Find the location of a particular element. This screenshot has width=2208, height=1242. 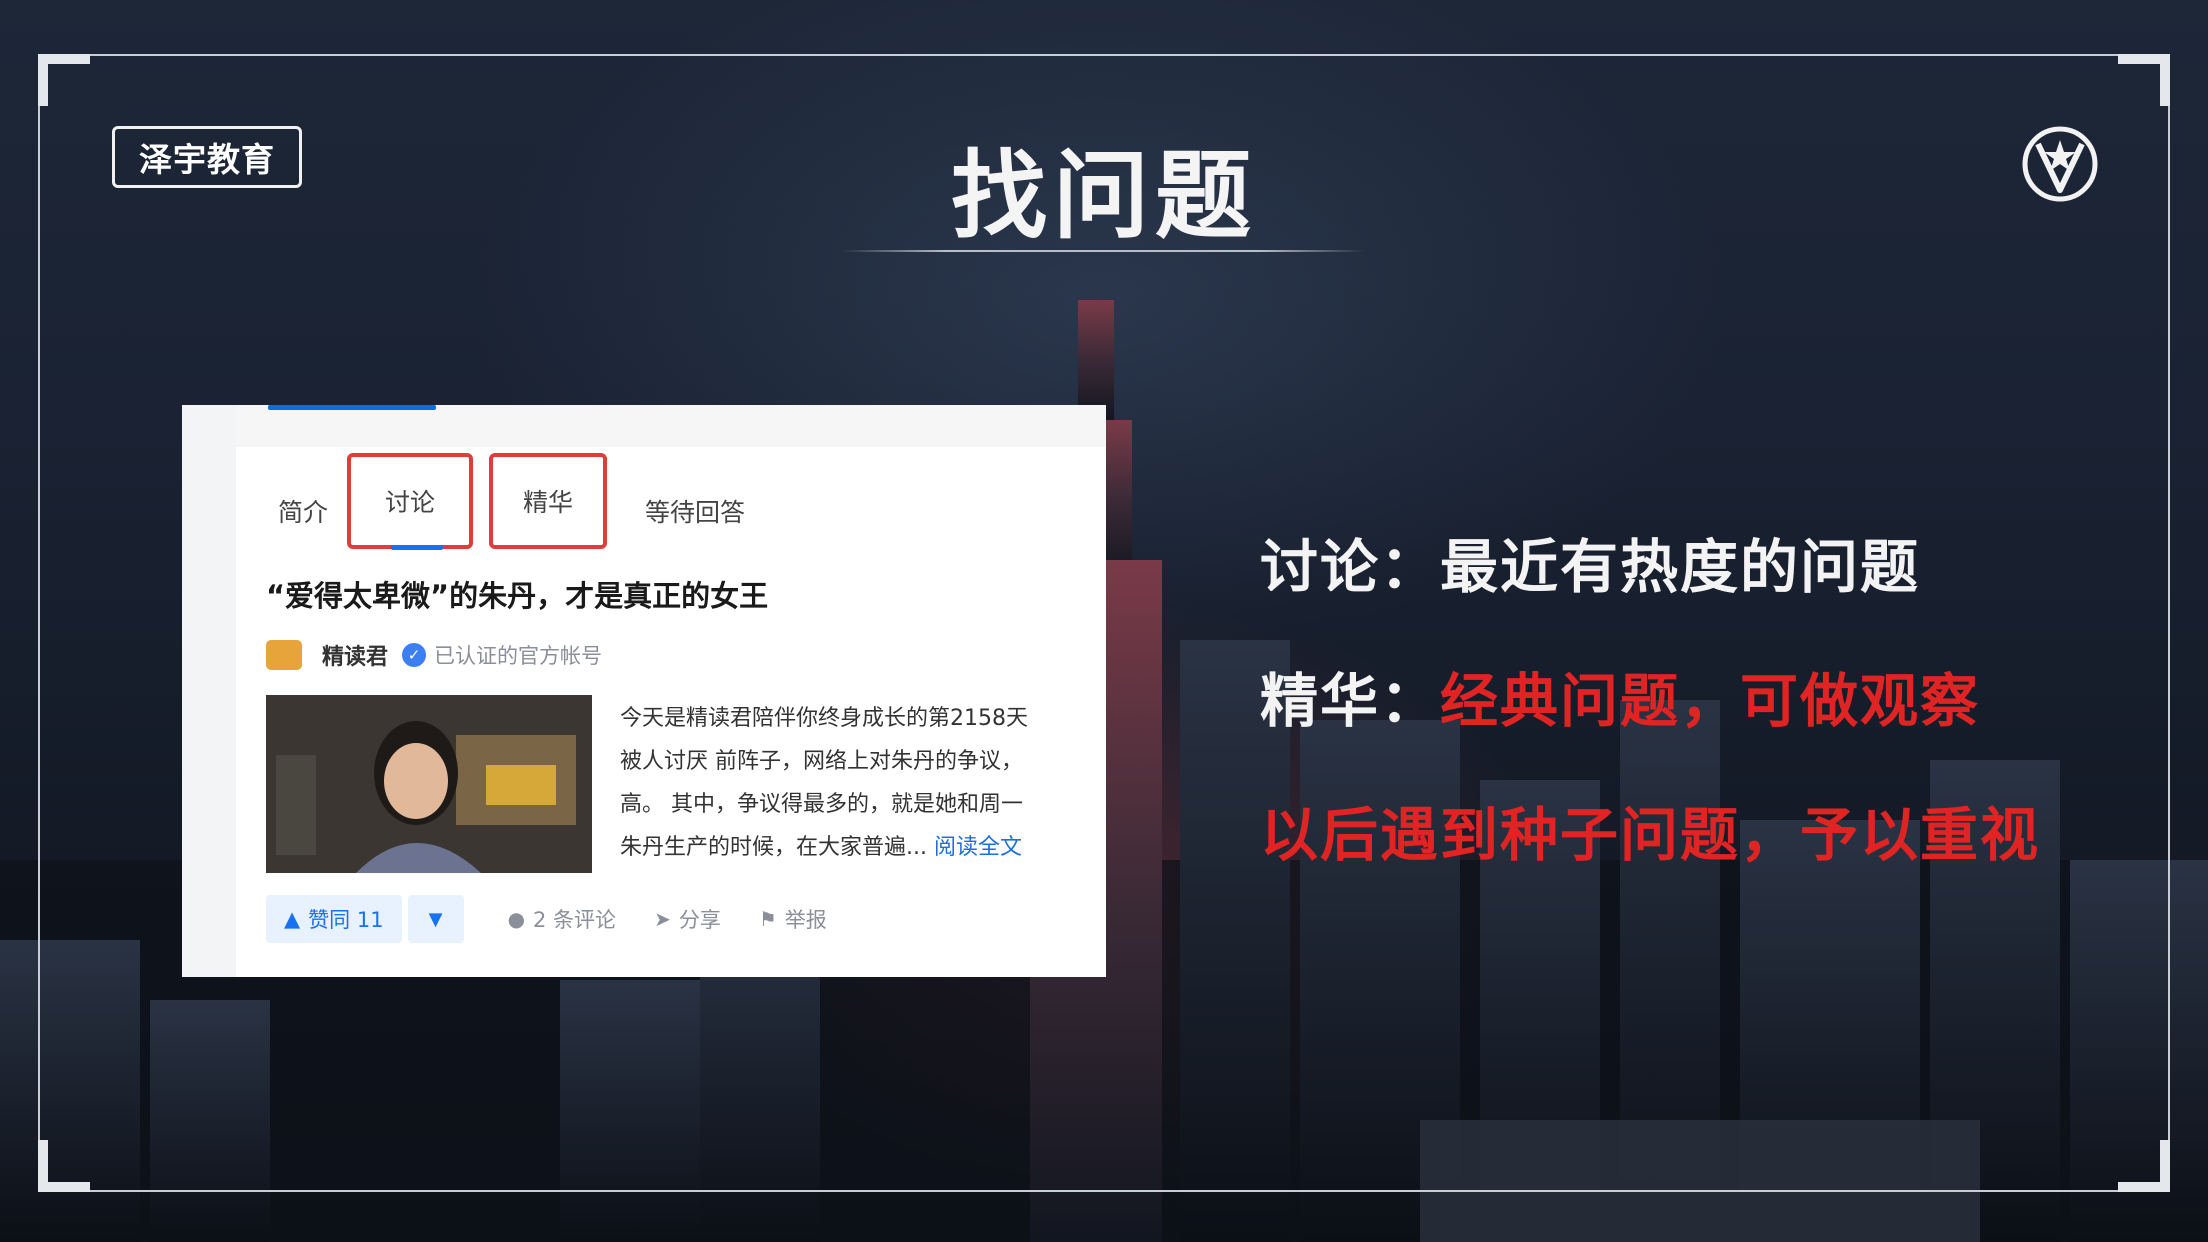

active-indicator is located at coordinates (352, 407).